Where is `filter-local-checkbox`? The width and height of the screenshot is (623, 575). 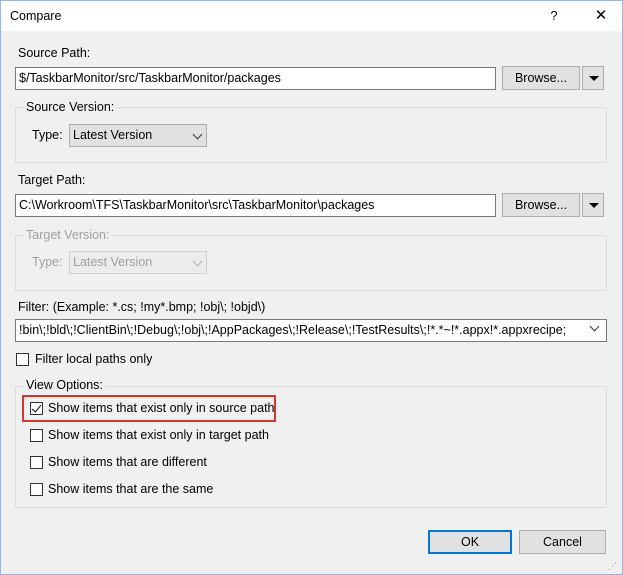
filter-local-checkbox is located at coordinates (22, 359).